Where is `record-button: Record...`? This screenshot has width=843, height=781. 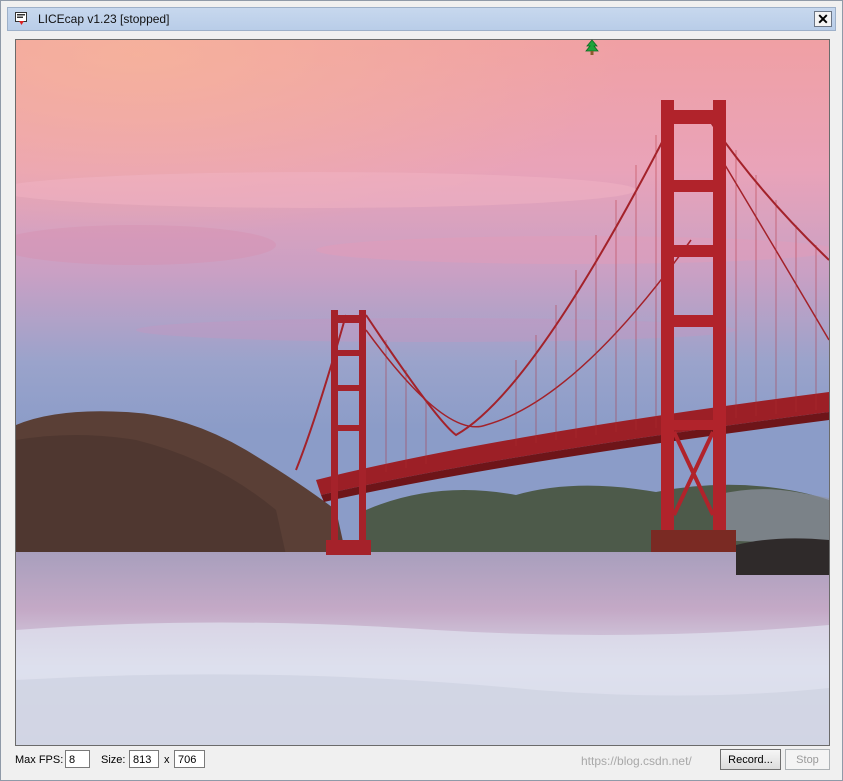 record-button: Record... is located at coordinates (750, 759).